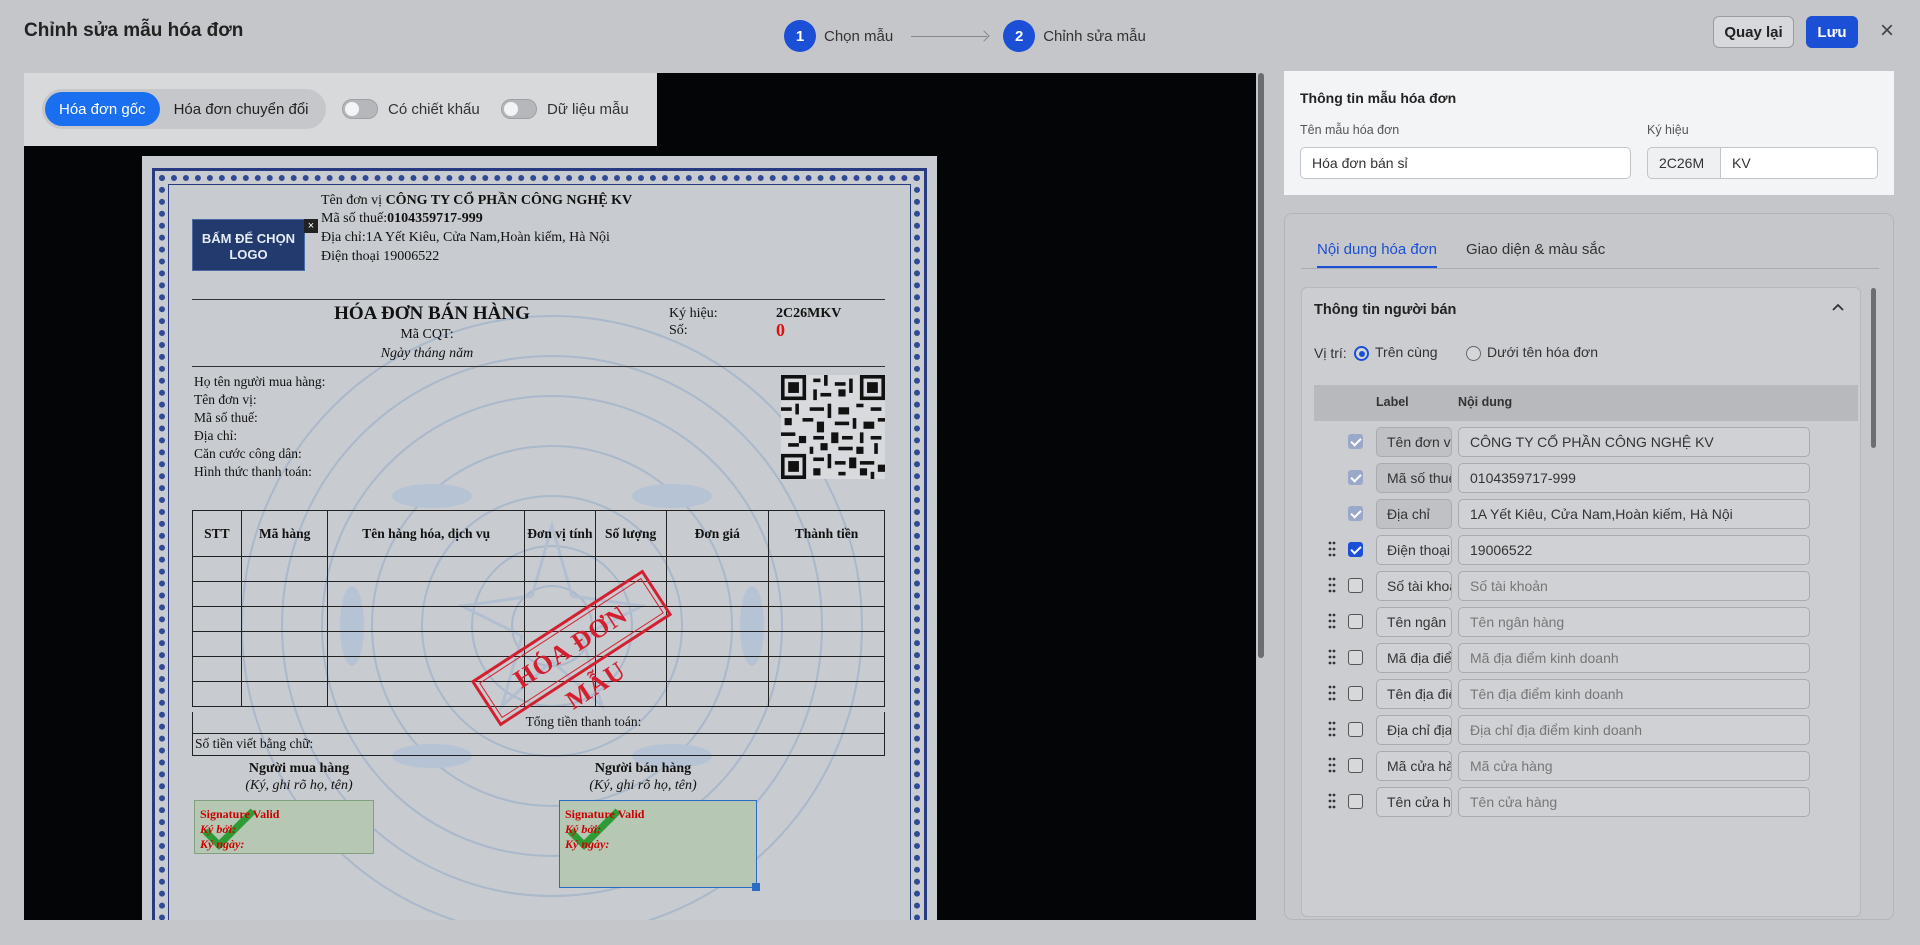 This screenshot has height=945, width=1920. I want to click on seller-sig-by: Ký bởi:, so click(583, 829).